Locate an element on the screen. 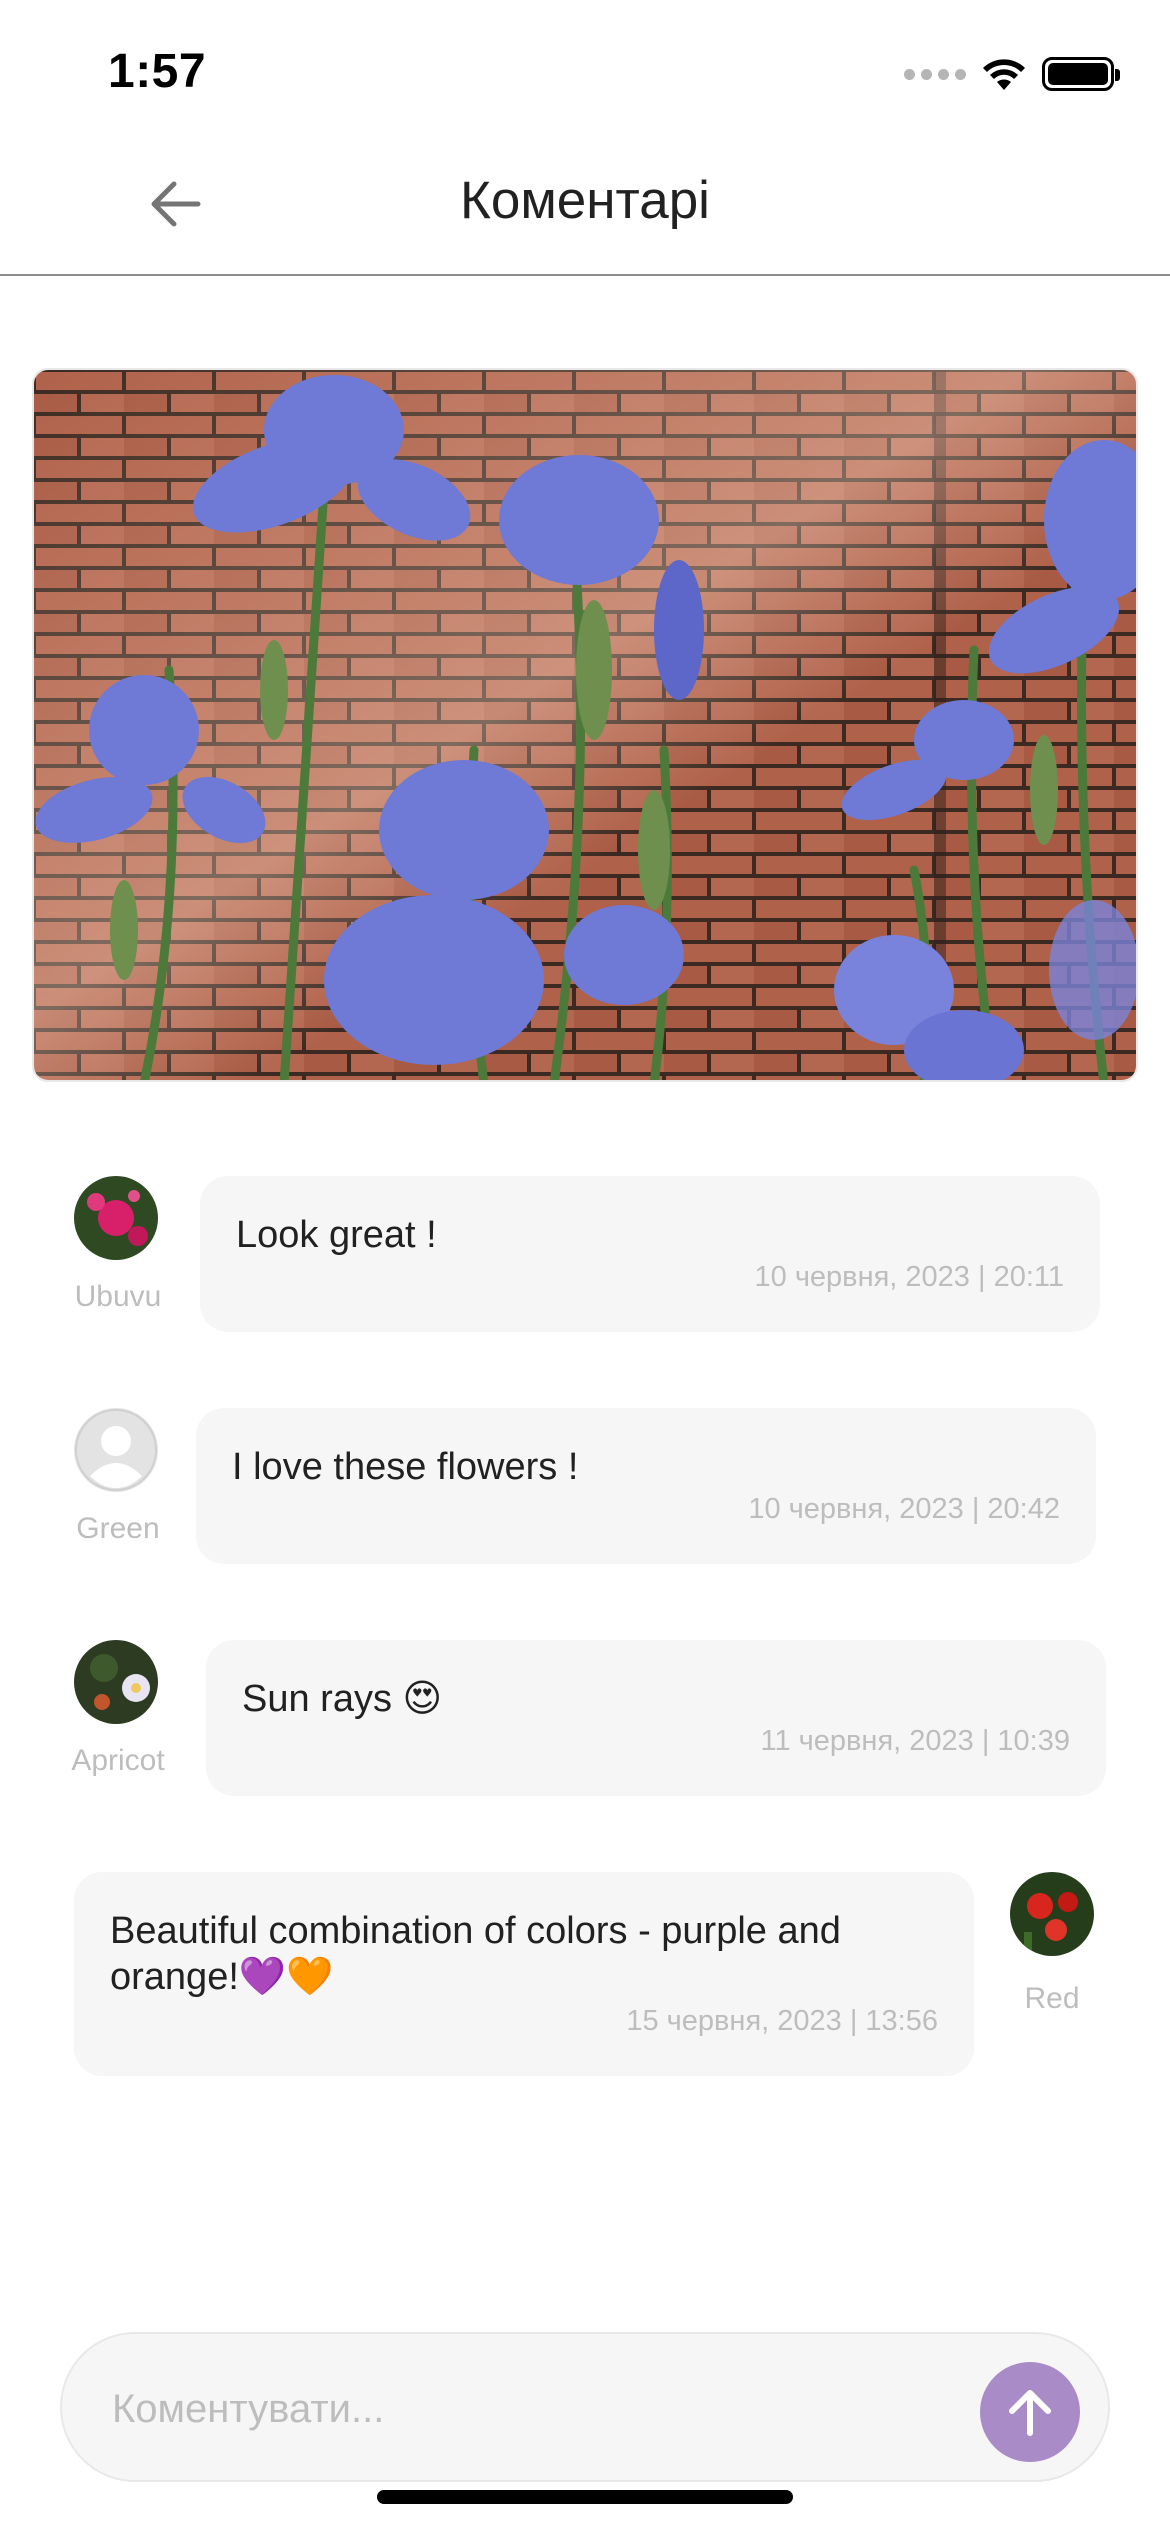 The height and width of the screenshot is (2532, 1170). comment-text: Sun rays 😍 is located at coordinates (342, 1699).